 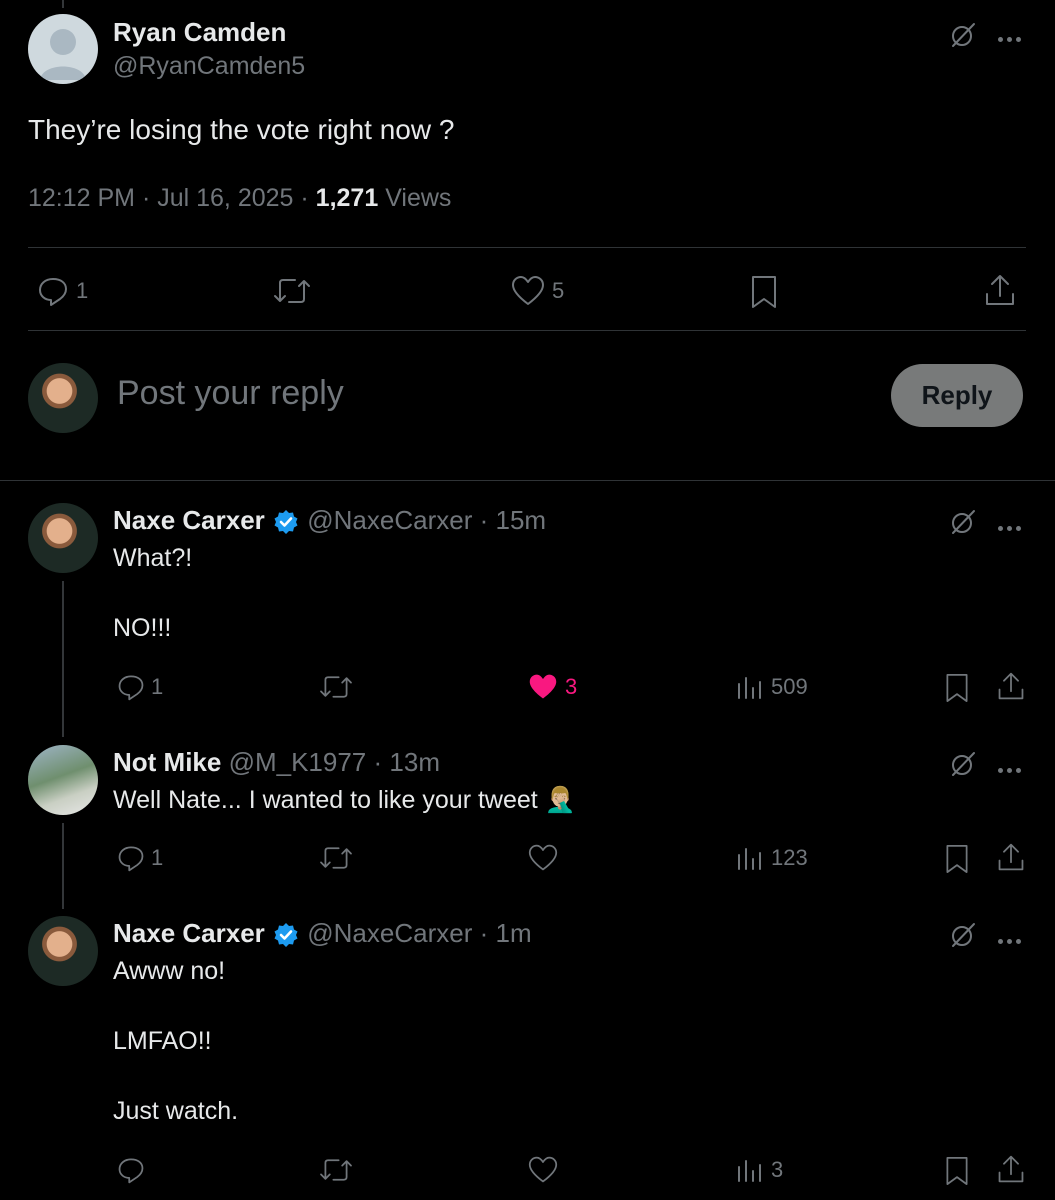 I want to click on view-count: 123, so click(x=789, y=857).